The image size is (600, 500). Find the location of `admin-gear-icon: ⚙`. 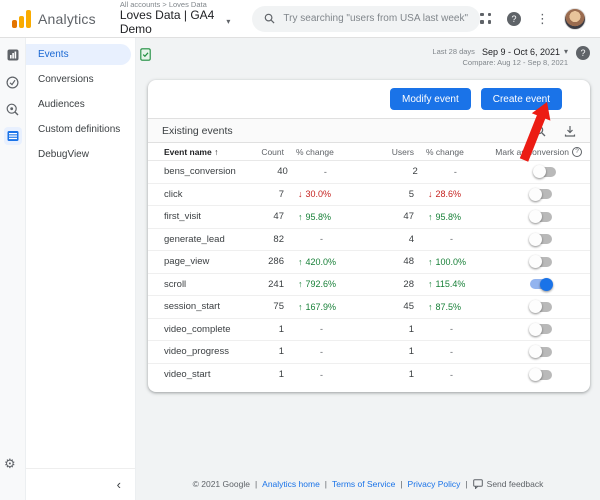

admin-gear-icon: ⚙ is located at coordinates (10, 464).